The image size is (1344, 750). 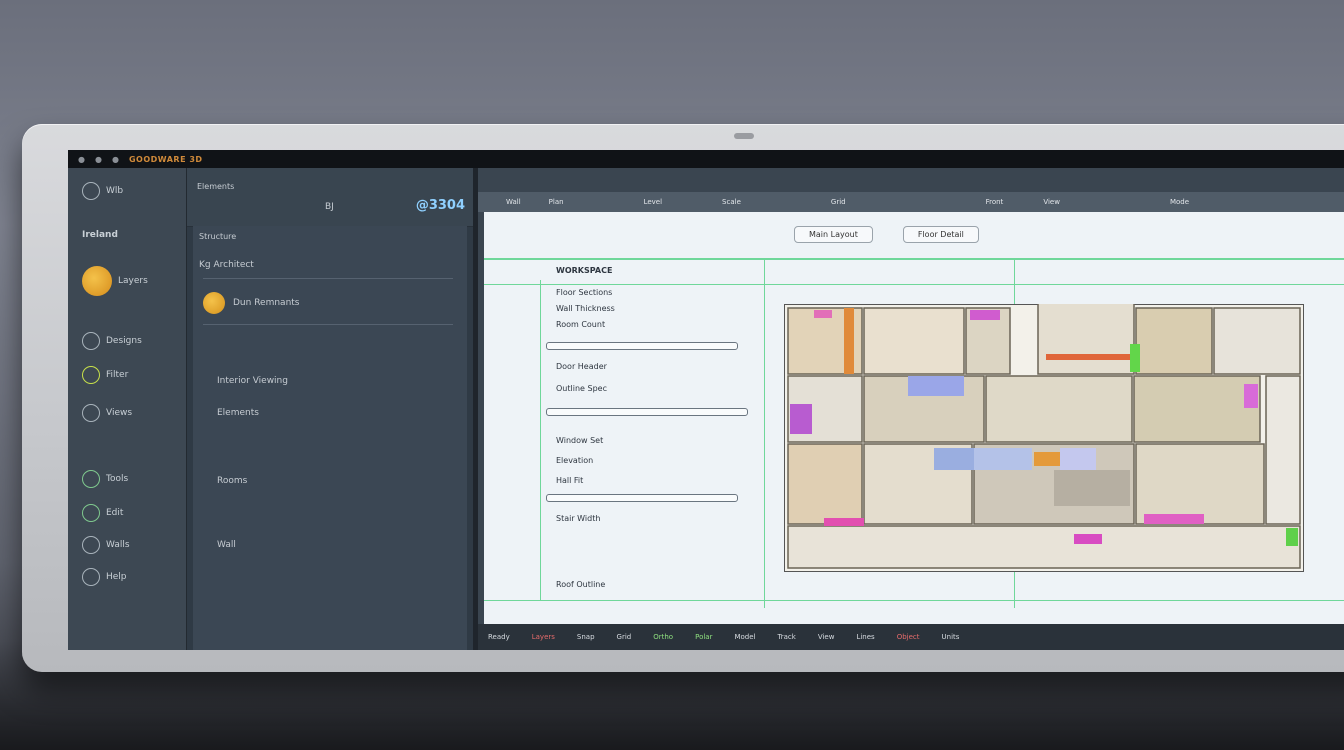 What do you see at coordinates (105, 479) in the screenshot?
I see `nav-item-tools: Tools` at bounding box center [105, 479].